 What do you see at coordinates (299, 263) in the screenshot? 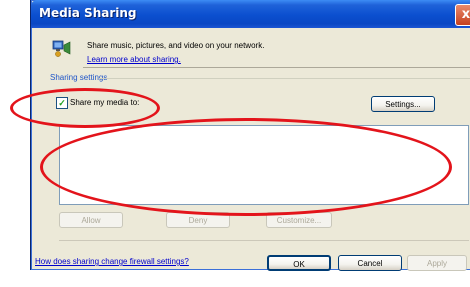
I see `ok-button: OK` at bounding box center [299, 263].